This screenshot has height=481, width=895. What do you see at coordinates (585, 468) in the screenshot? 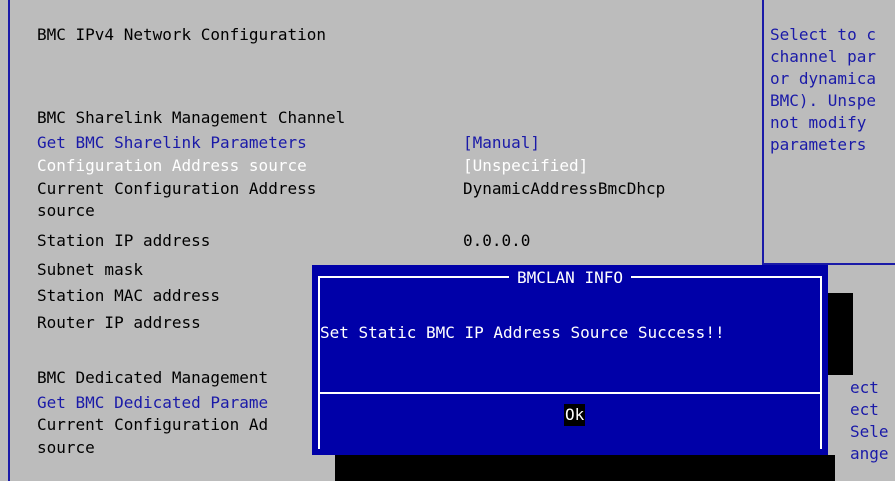
I see `dialog-shadow-bottom` at bounding box center [585, 468].